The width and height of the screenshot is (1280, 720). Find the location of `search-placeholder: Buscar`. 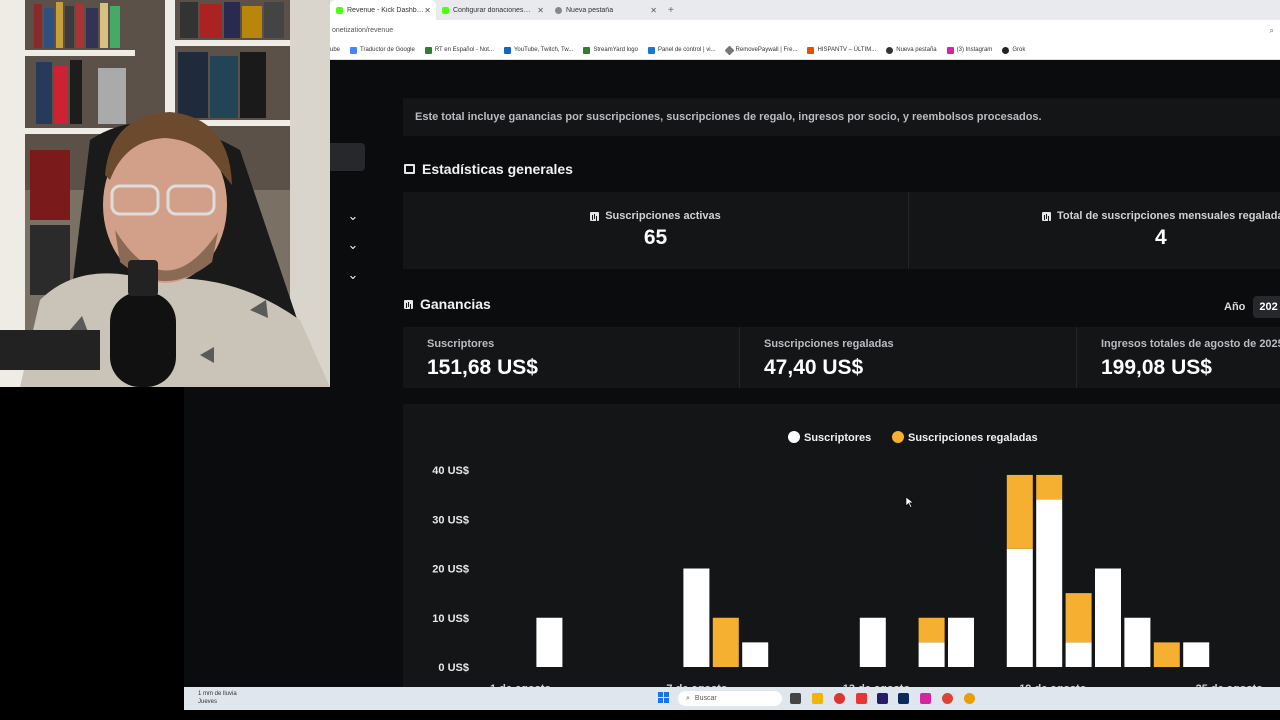

search-placeholder: Buscar is located at coordinates (705, 698).